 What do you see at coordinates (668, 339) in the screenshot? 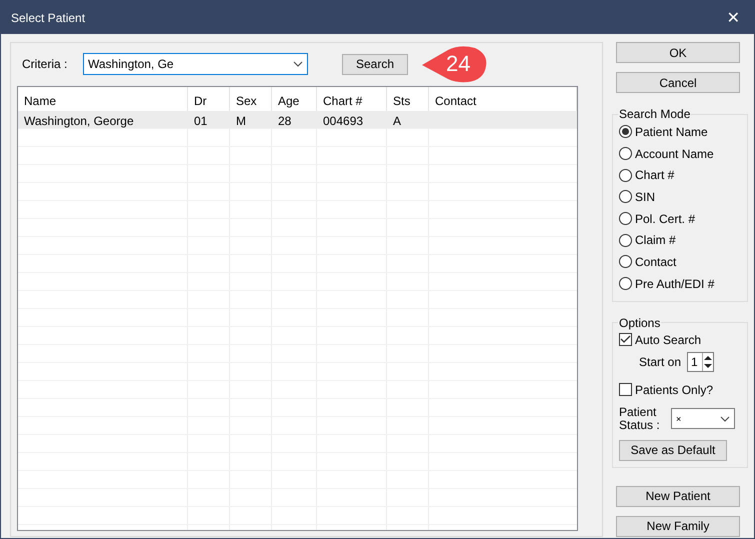
I see `checkbox-label: Auto Search` at bounding box center [668, 339].